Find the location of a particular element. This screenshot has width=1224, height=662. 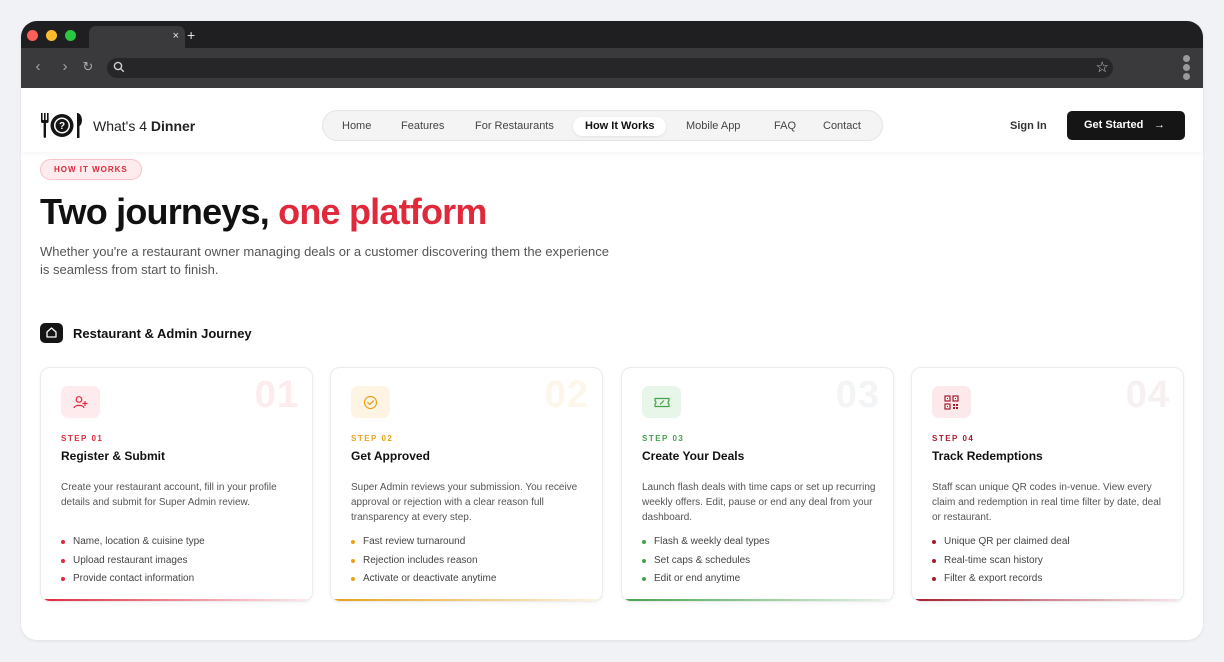

section-eyebrow-badge: HOW IT WORKS is located at coordinates (91, 169).